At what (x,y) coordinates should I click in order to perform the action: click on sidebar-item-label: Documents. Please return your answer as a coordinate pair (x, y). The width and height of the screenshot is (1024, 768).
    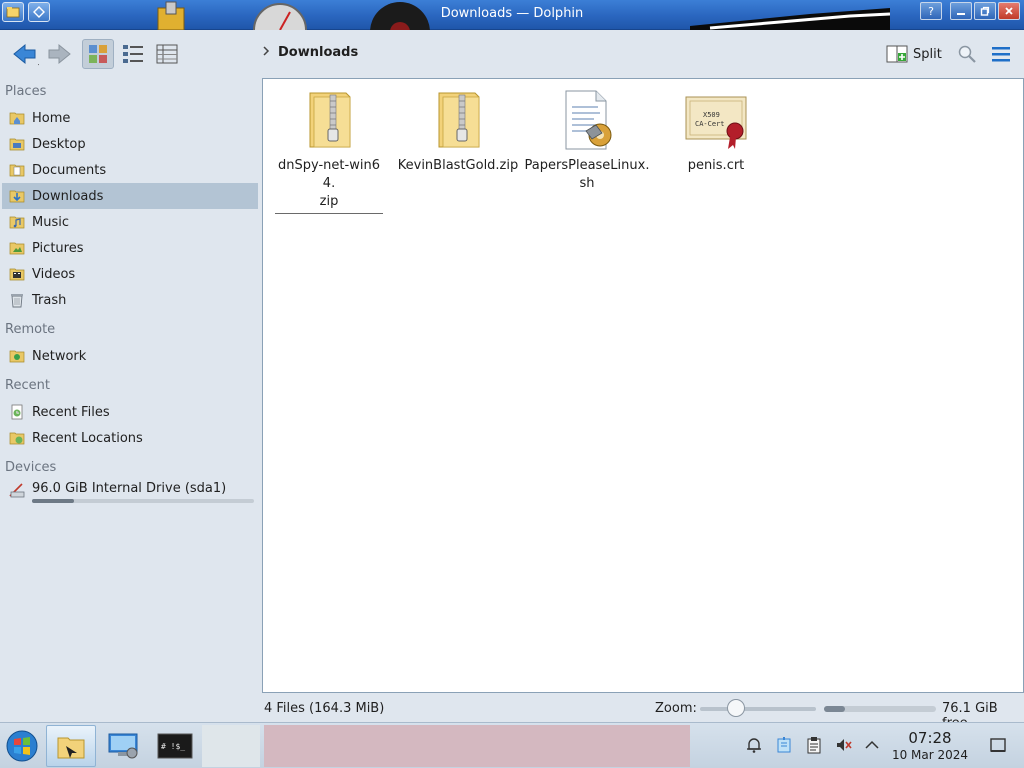
    Looking at the image, I should click on (69, 170).